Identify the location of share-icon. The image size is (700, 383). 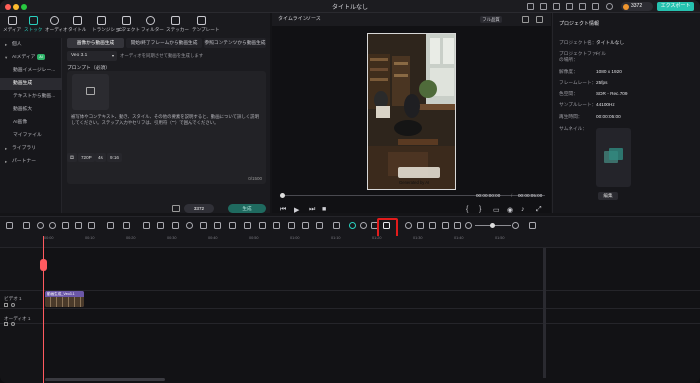
(543, 6).